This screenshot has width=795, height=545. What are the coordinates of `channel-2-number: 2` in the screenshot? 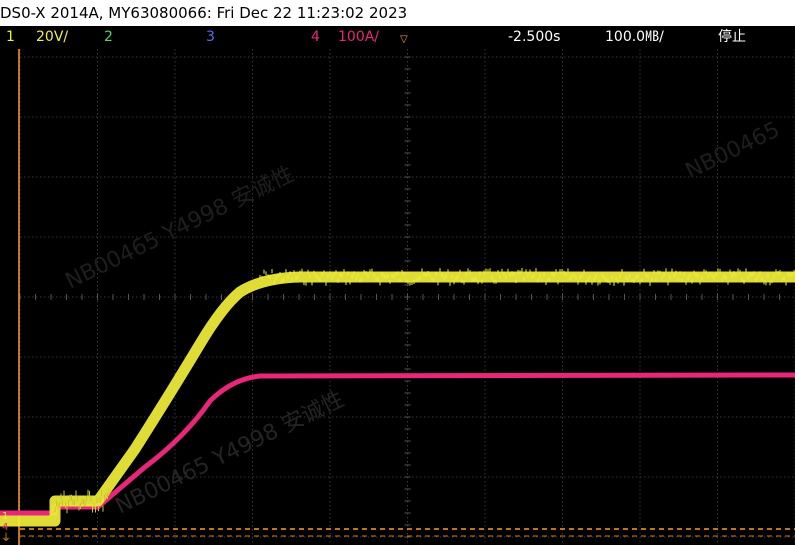 It's located at (108, 37).